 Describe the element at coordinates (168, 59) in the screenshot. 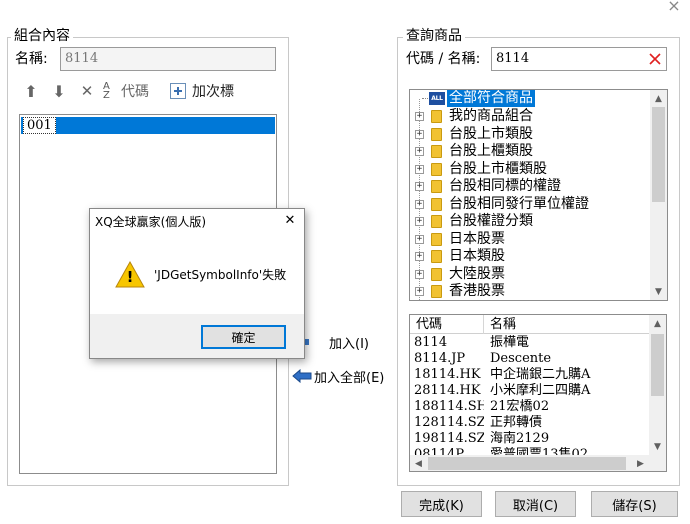

I see `name-field: 8114` at that location.